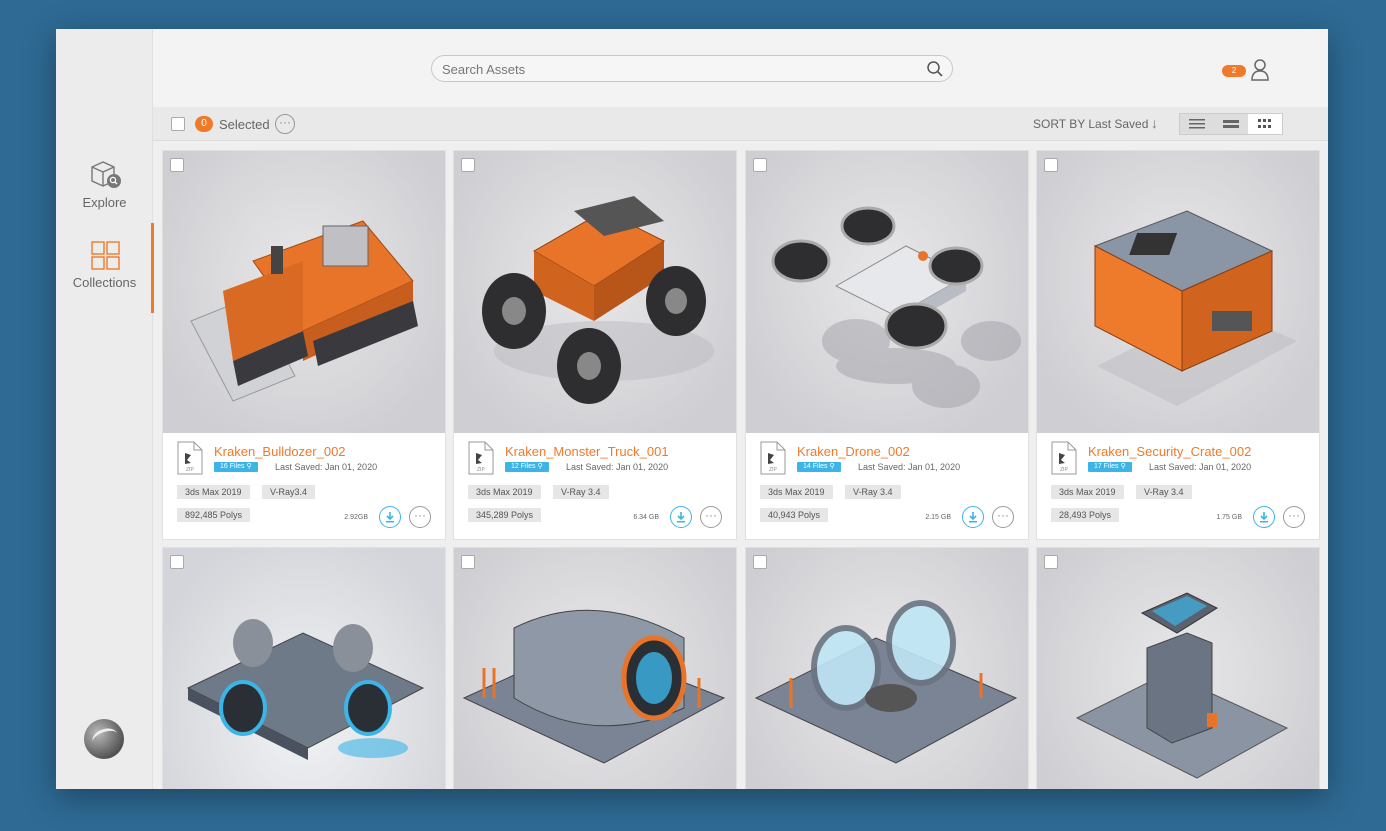  I want to click on logo-swirl, so click(105, 738).